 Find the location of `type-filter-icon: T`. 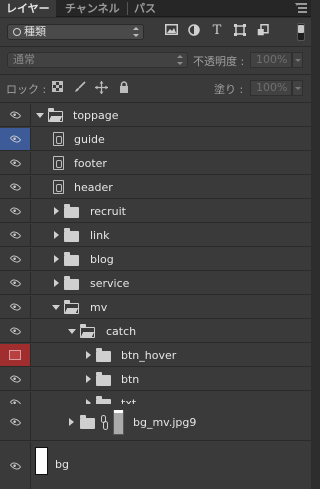

type-filter-icon: T is located at coordinates (217, 31).